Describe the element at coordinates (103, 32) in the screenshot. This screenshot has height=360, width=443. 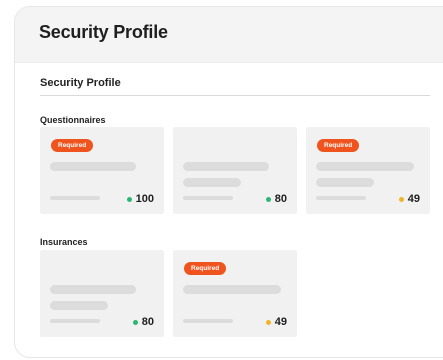
I see `page-title: Security Profile` at that location.